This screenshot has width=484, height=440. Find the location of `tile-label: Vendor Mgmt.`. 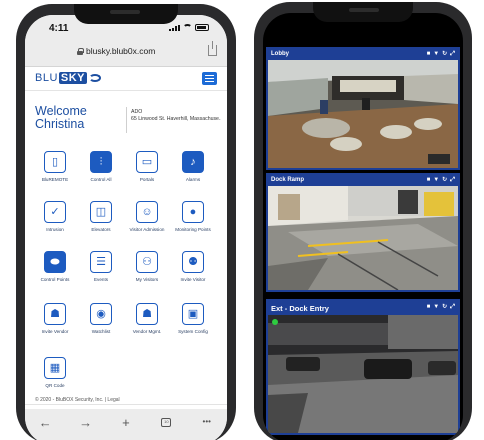

tile-label: Vendor Mgmt. is located at coordinates (147, 331).